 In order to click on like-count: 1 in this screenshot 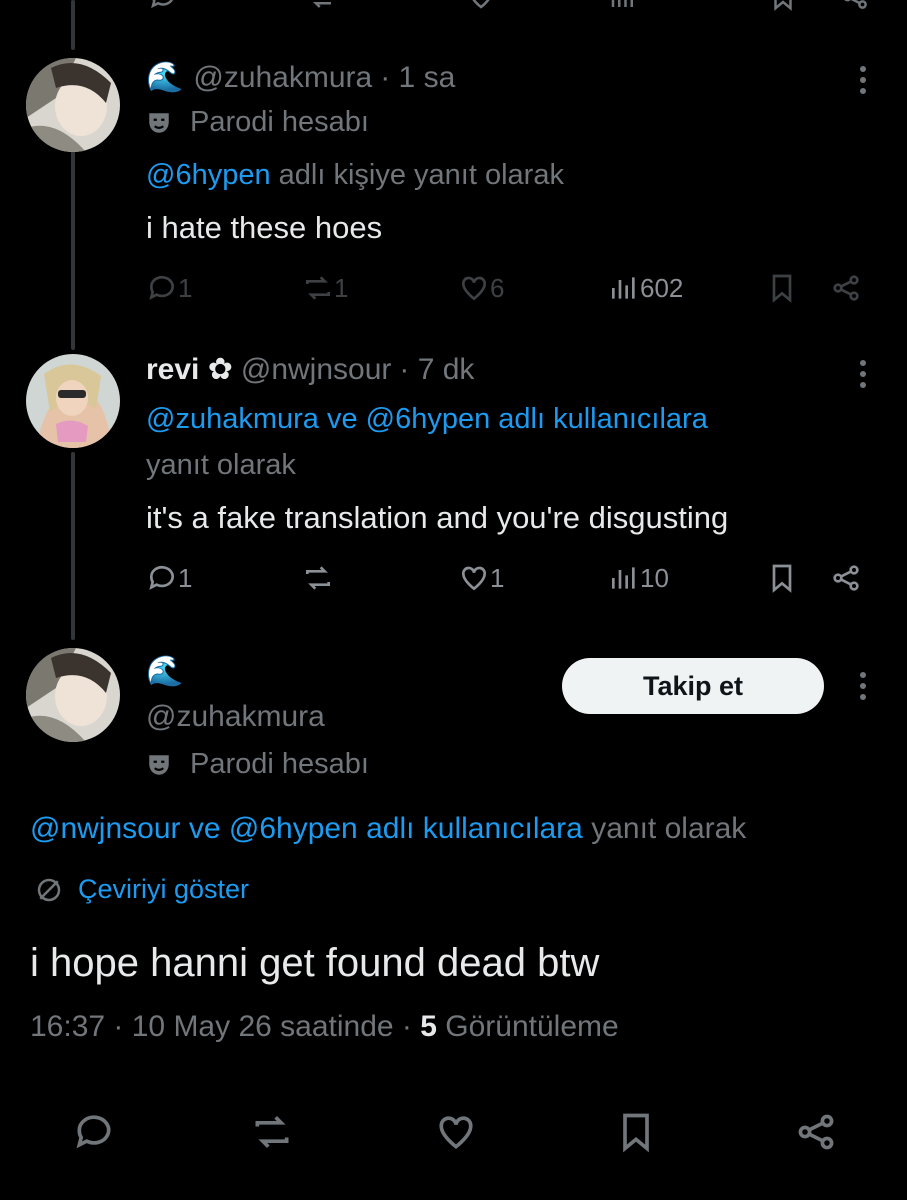, I will do `click(497, 577)`.